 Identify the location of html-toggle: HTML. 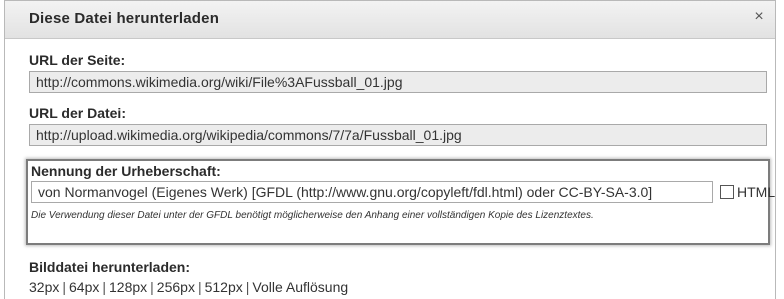
(747, 192).